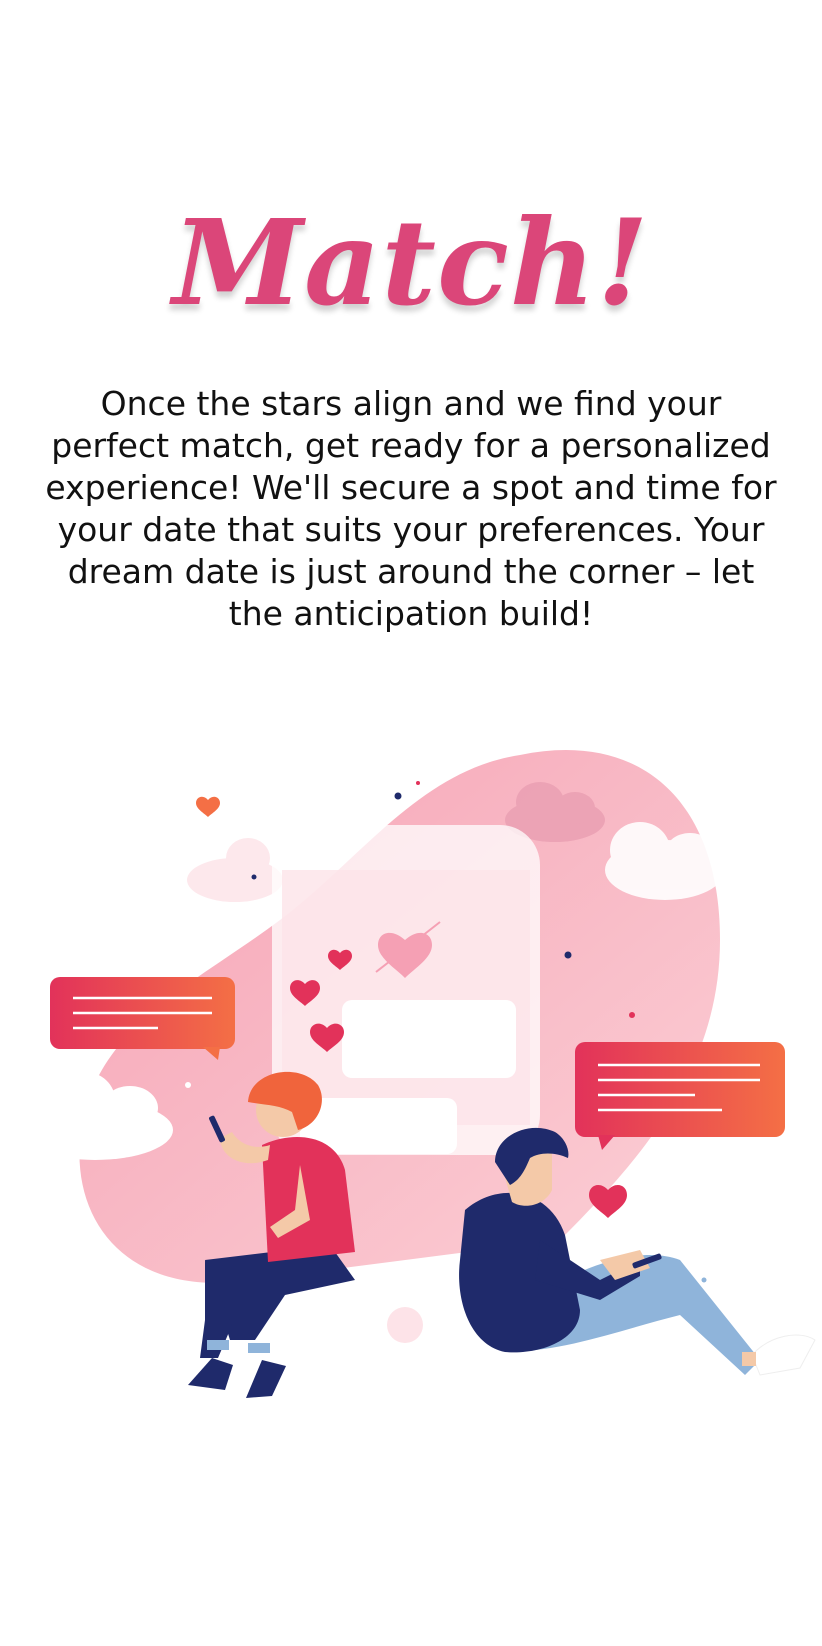 Image resolution: width=822 pixels, height=1646 pixels. What do you see at coordinates (235, 870) in the screenshot?
I see `cloud-icon` at bounding box center [235, 870].